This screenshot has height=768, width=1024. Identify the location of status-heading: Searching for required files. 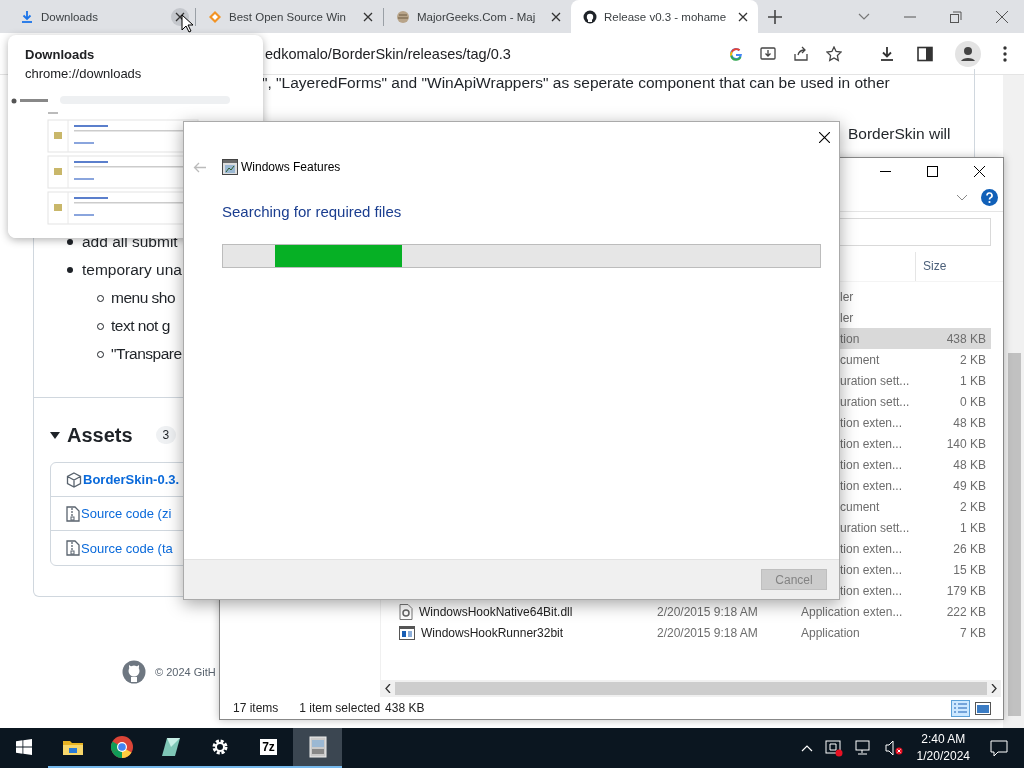
(312, 212).